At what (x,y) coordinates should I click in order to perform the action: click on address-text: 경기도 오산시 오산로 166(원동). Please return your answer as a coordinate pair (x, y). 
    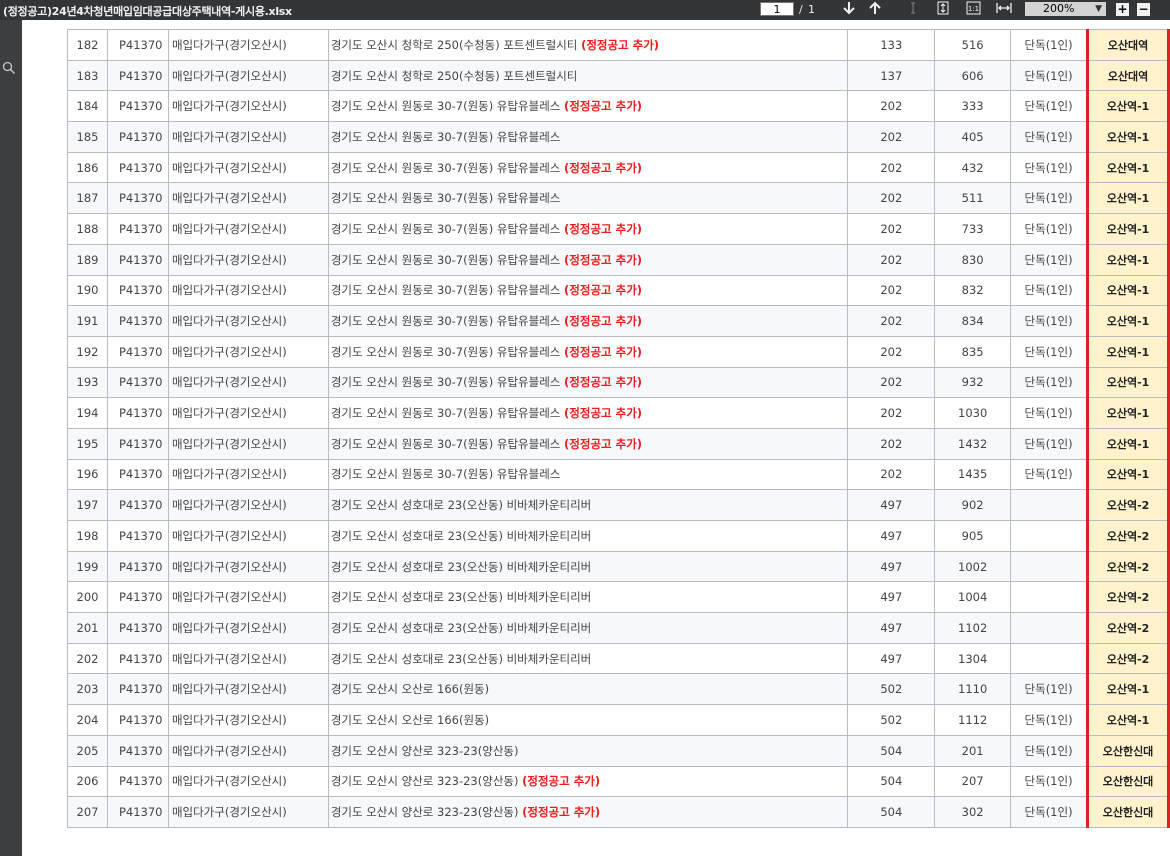
    Looking at the image, I should click on (410, 719).